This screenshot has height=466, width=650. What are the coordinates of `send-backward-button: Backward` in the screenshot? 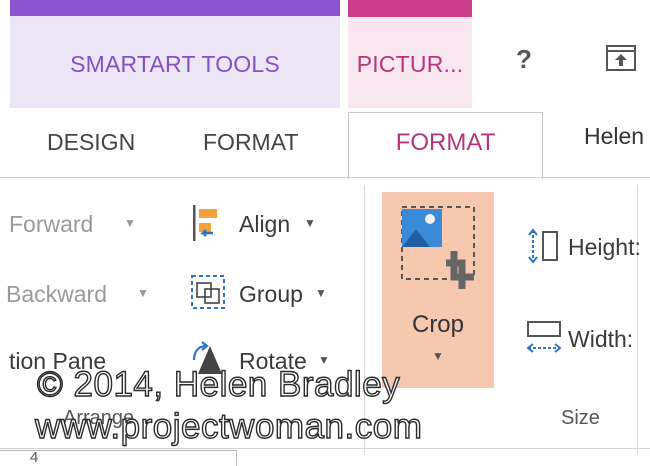 It's located at (56, 294).